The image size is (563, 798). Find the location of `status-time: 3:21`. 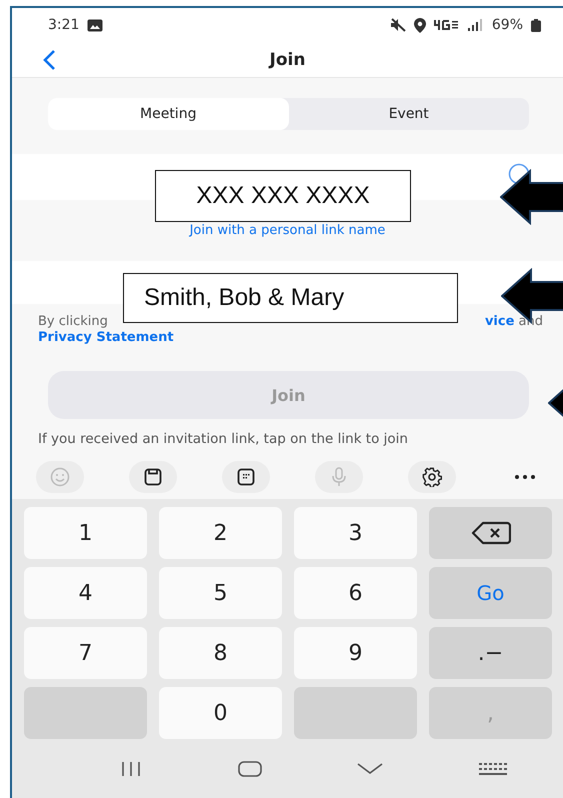

status-time: 3:21 is located at coordinates (64, 25).